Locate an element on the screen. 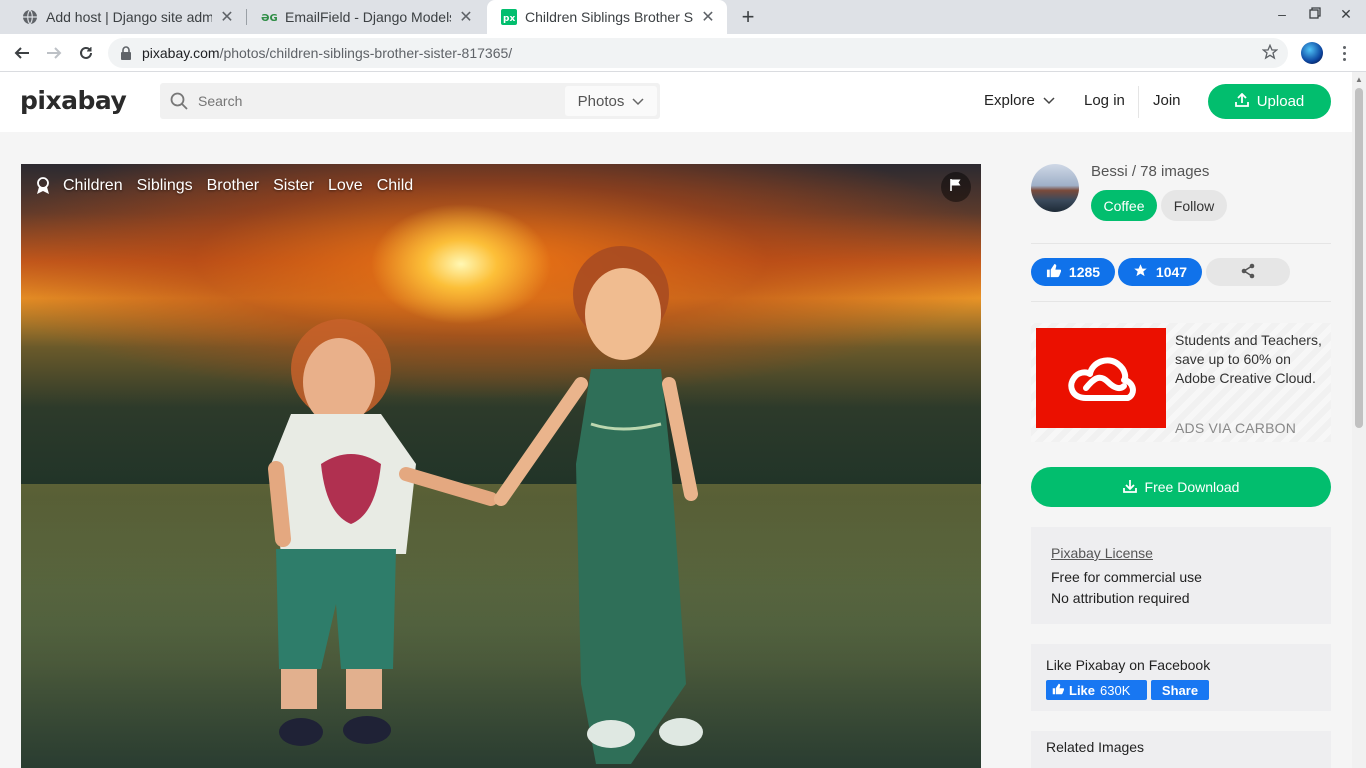 The height and width of the screenshot is (768, 1366). svg-text: px is located at coordinates (509, 19).